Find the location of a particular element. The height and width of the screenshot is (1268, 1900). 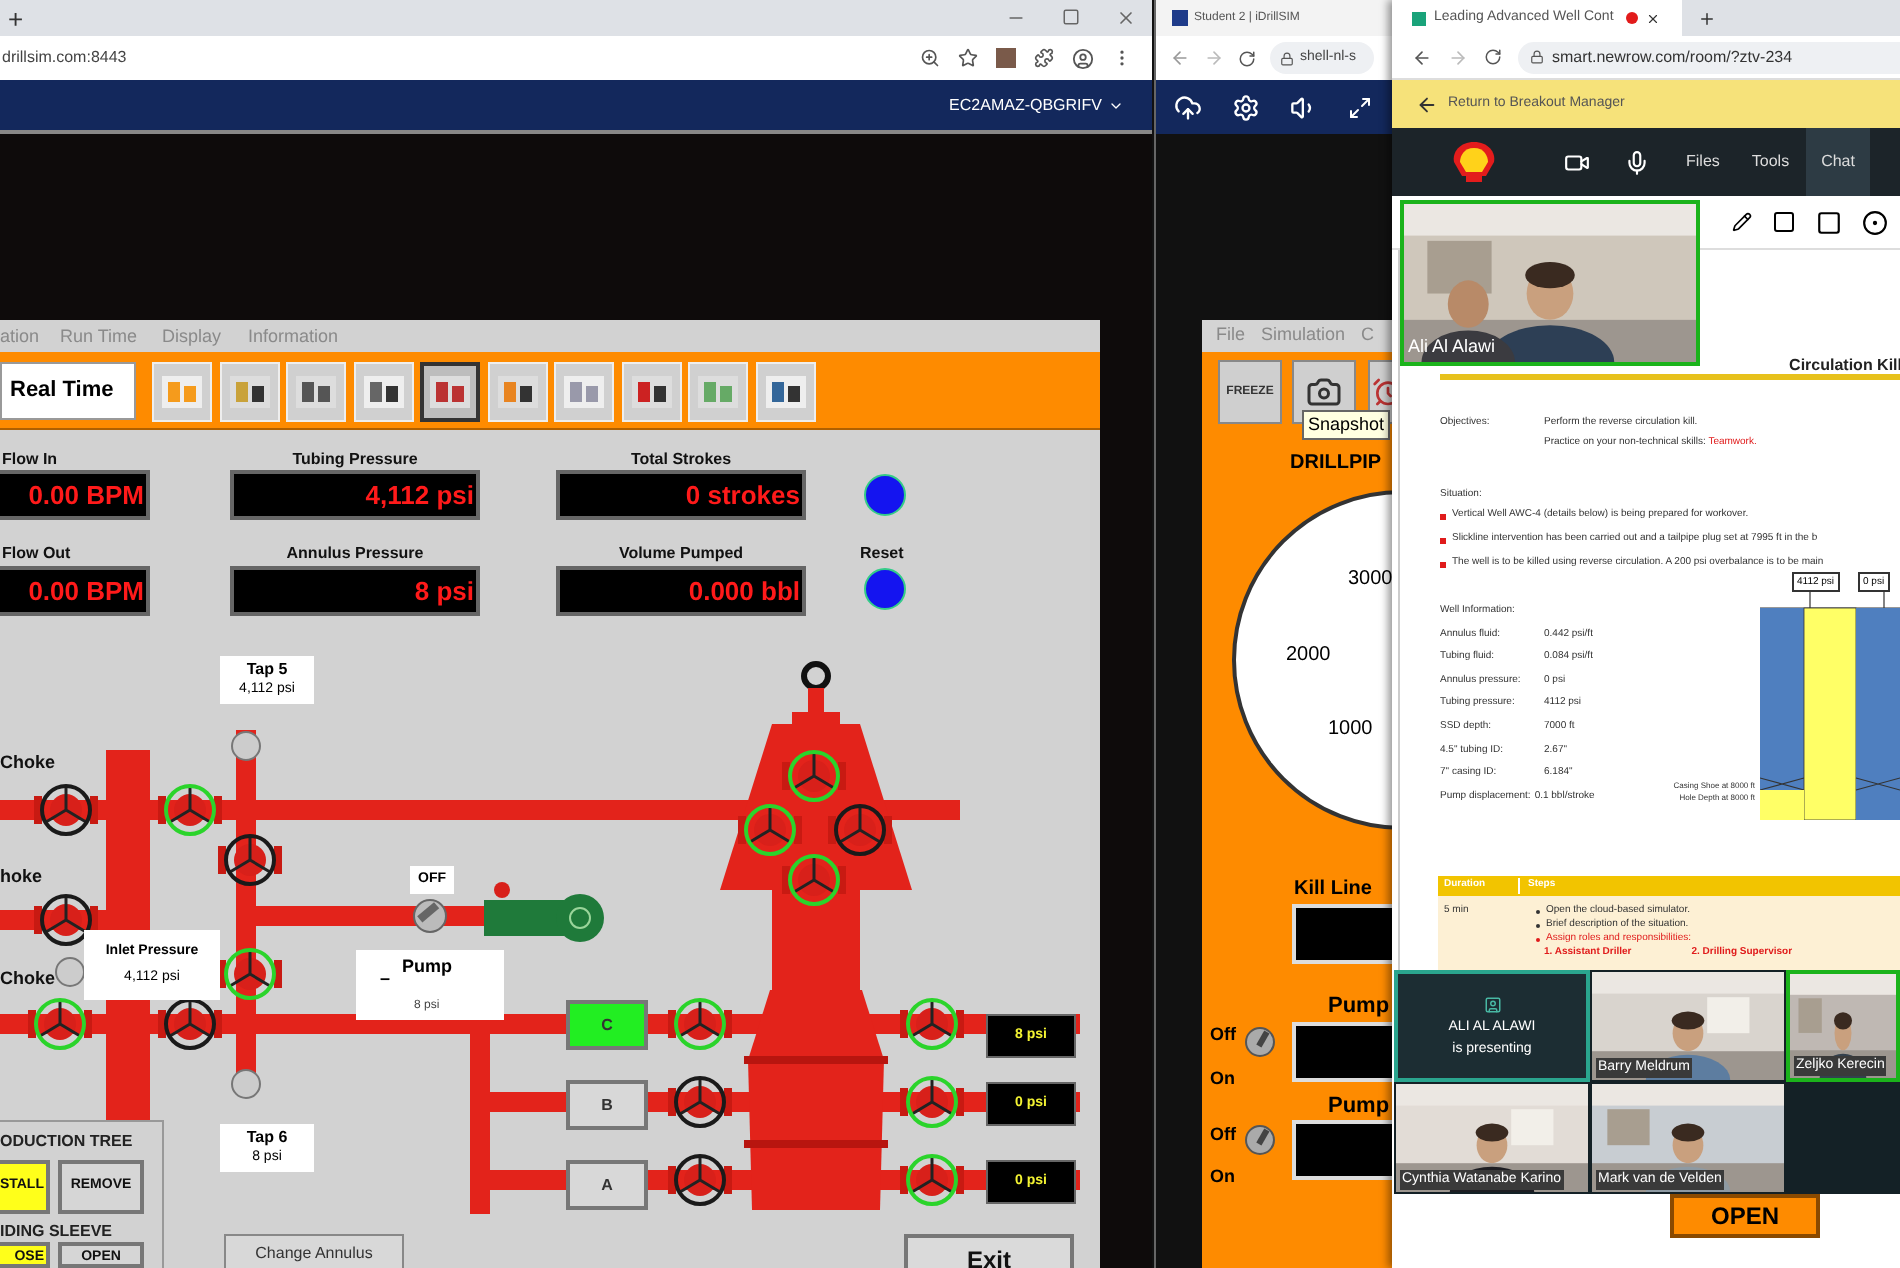

tap-name: Tap 6 is located at coordinates (267, 1138).